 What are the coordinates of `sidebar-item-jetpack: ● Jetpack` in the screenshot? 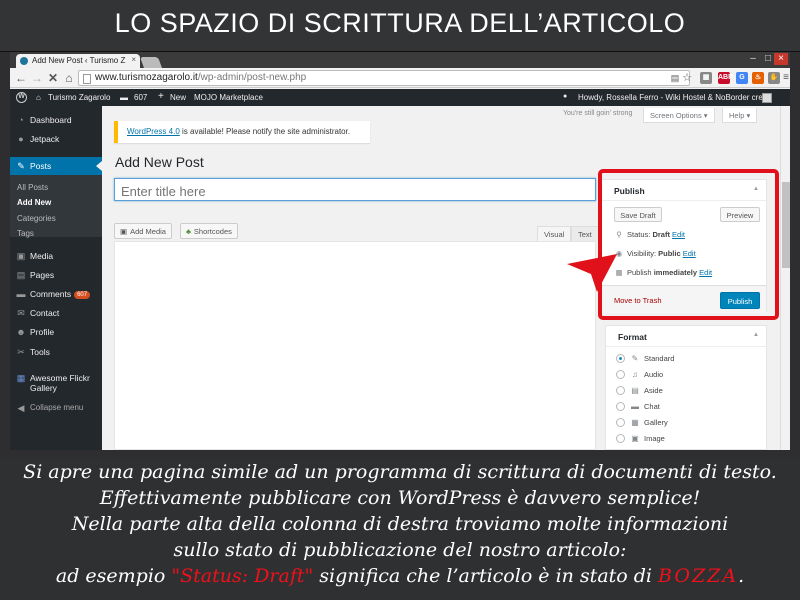 It's located at (56, 139).